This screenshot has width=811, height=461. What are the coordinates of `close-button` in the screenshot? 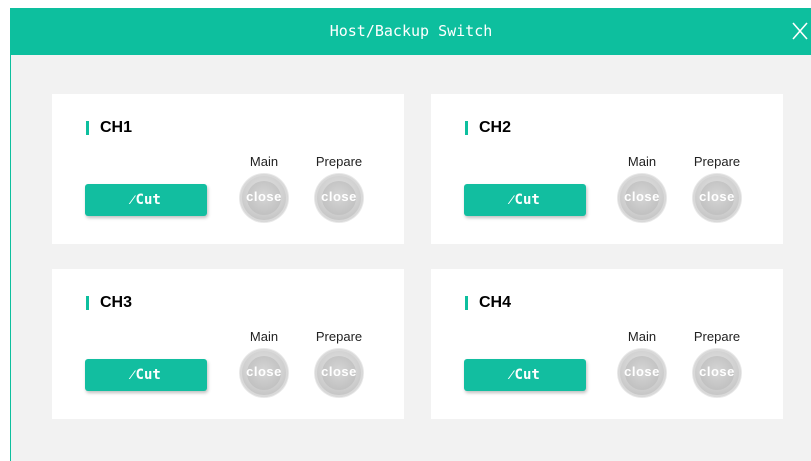 It's located at (800, 31).